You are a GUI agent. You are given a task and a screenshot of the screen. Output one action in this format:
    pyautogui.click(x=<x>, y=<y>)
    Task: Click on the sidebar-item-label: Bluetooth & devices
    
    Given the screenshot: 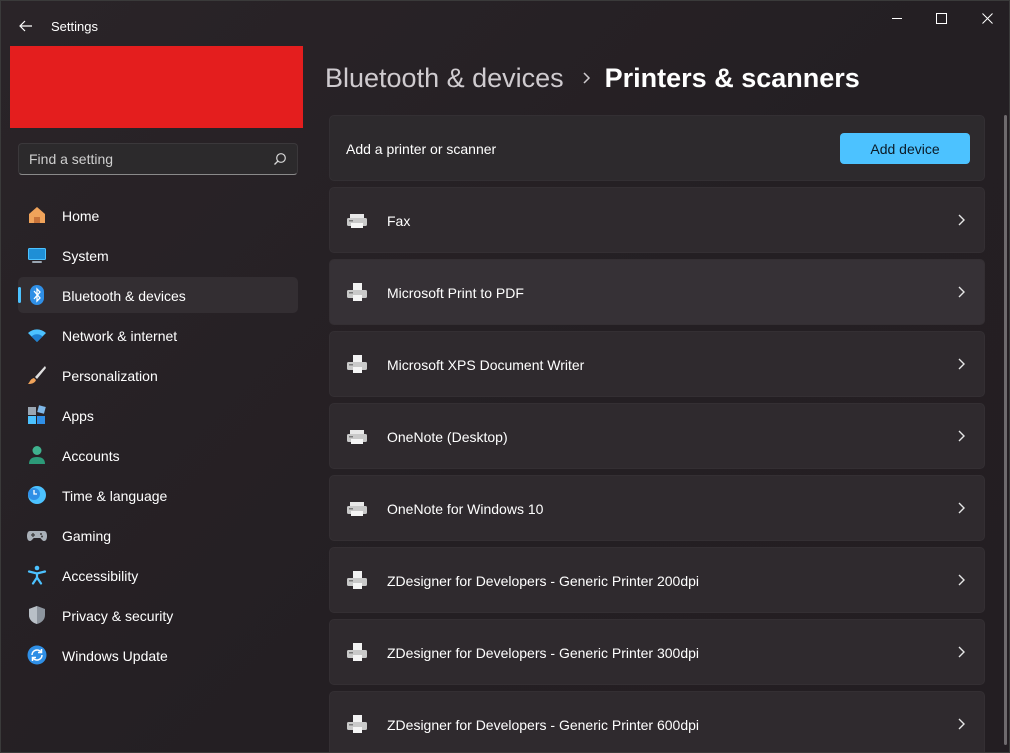 What is the action you would take?
    pyautogui.click(x=124, y=296)
    